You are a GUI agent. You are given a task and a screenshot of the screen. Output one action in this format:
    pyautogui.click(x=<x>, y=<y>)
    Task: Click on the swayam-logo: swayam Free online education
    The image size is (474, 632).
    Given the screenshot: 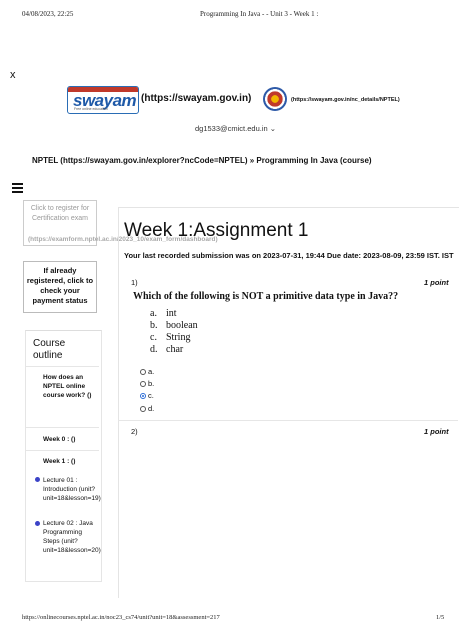 What is the action you would take?
    pyautogui.click(x=103, y=100)
    